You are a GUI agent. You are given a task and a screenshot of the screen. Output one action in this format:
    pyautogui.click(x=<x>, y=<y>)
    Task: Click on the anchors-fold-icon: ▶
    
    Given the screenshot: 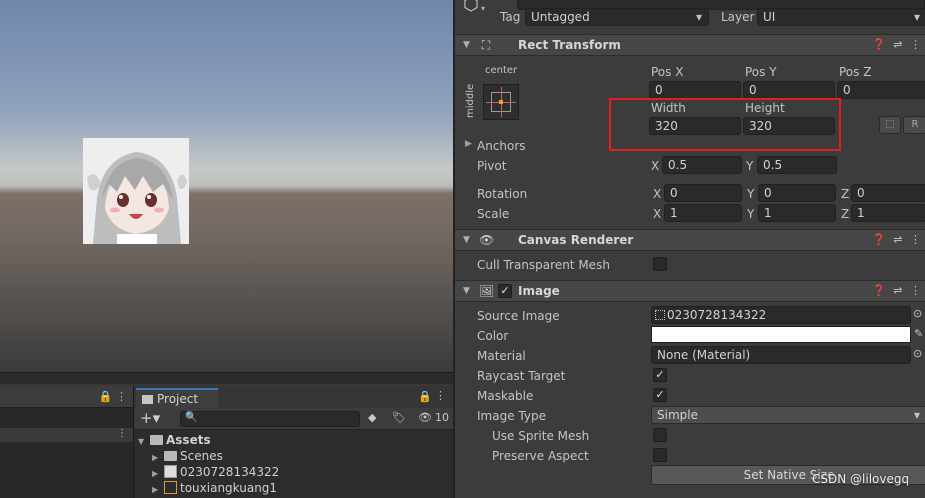 What is the action you would take?
    pyautogui.click(x=468, y=144)
    